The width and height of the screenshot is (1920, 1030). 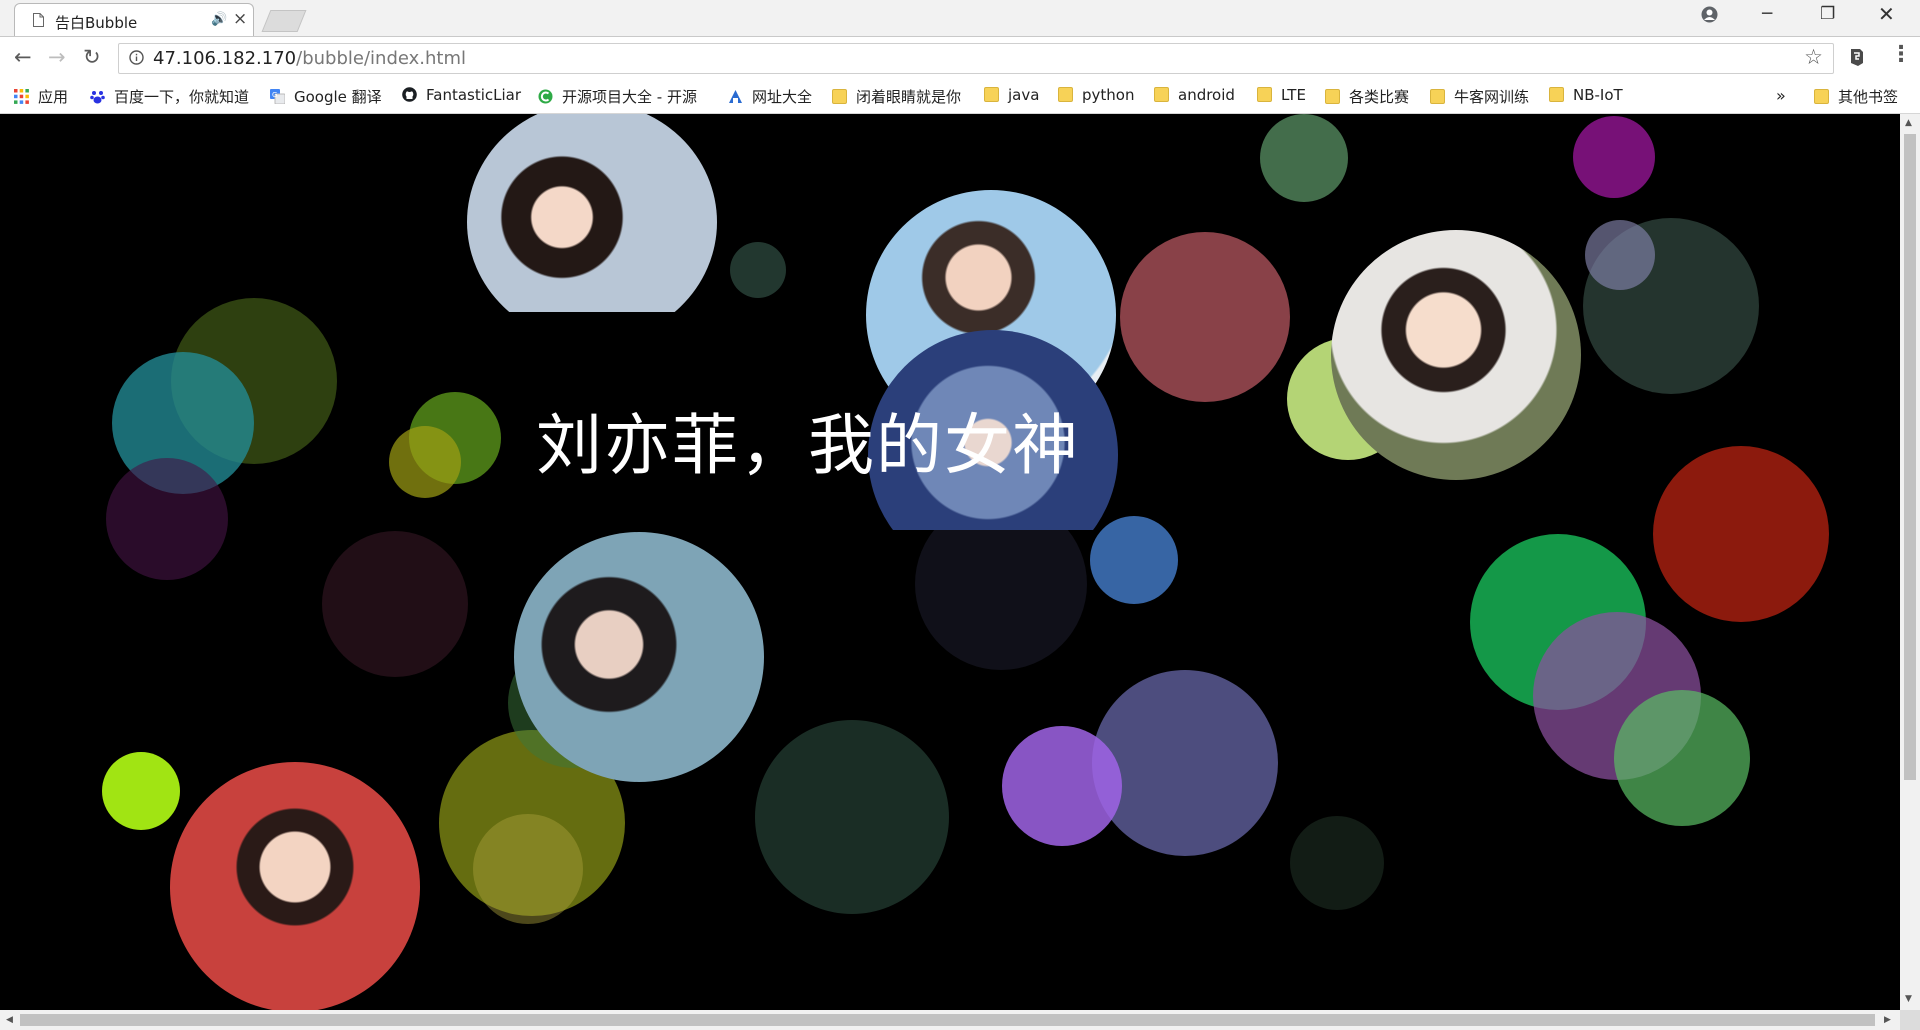 I want to click on bookmark-folder-android: android, so click(x=1194, y=97).